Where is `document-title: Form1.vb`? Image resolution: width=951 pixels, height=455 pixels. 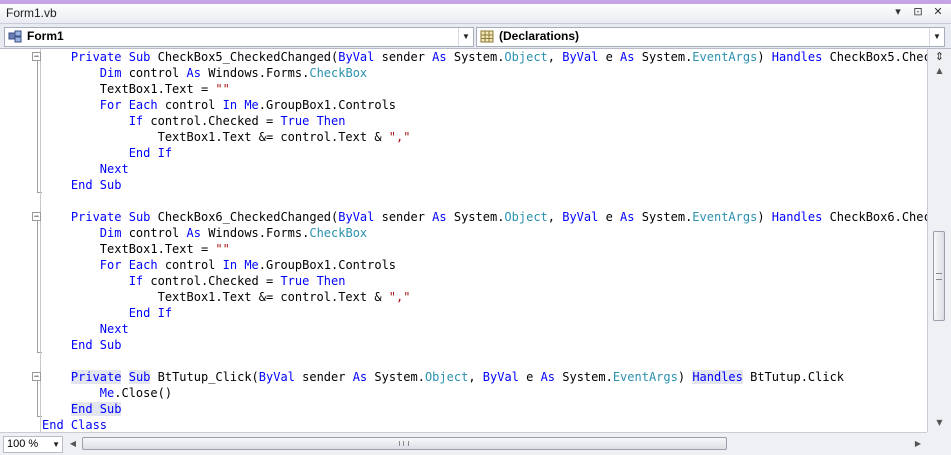 document-title: Form1.vb is located at coordinates (31, 13).